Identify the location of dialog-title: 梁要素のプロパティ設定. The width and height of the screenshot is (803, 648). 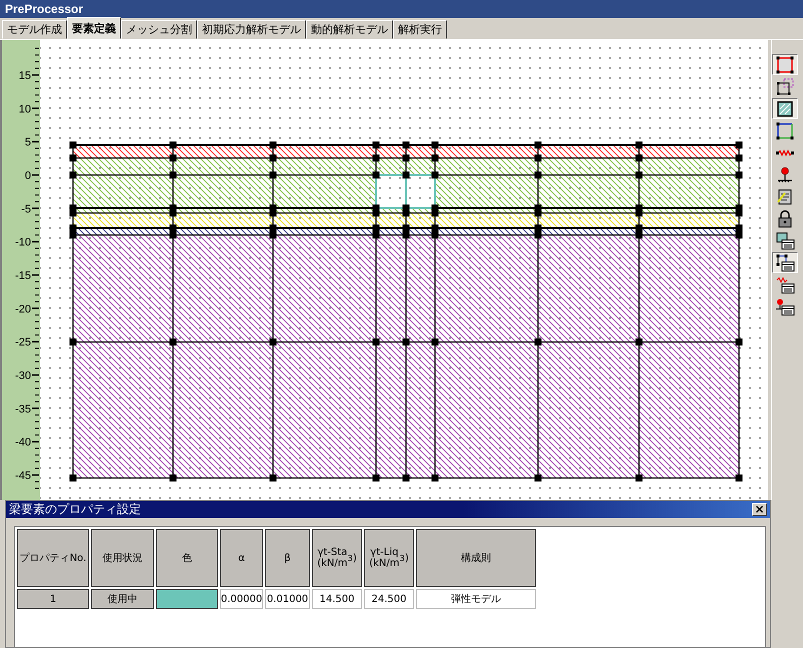
(75, 509).